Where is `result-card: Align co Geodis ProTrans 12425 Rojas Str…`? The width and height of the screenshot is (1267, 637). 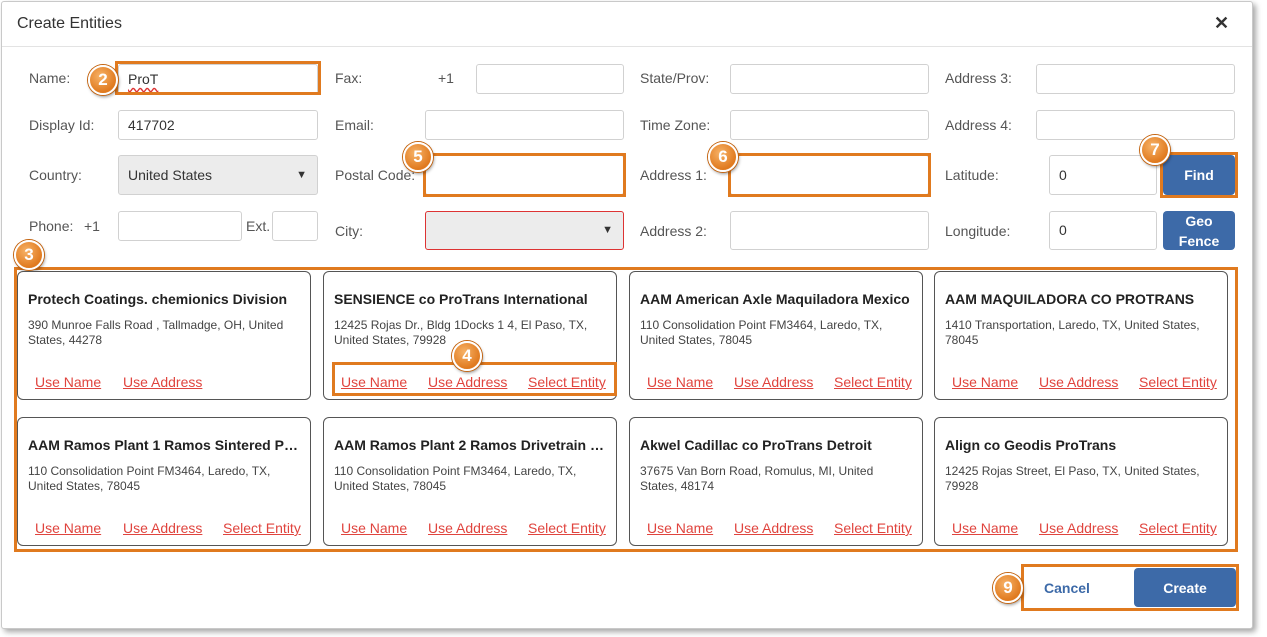 result-card: Align co Geodis ProTrans 12425 Rojas Str… is located at coordinates (1081, 481).